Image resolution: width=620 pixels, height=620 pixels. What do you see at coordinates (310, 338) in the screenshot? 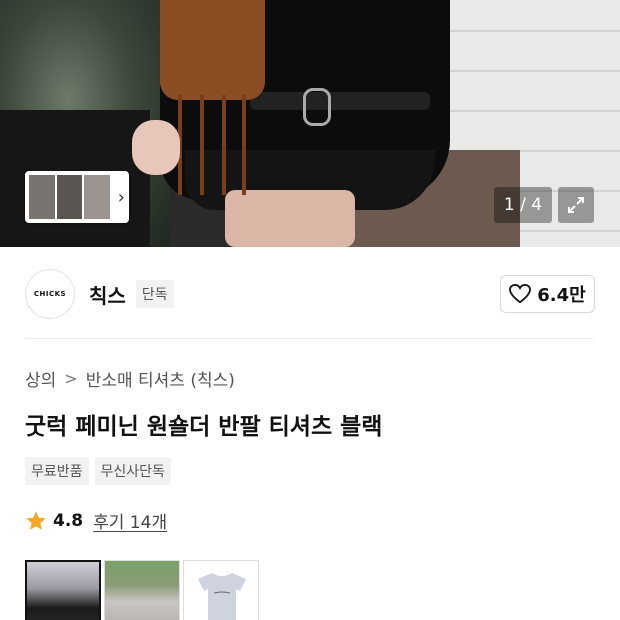
I see `divider` at bounding box center [310, 338].